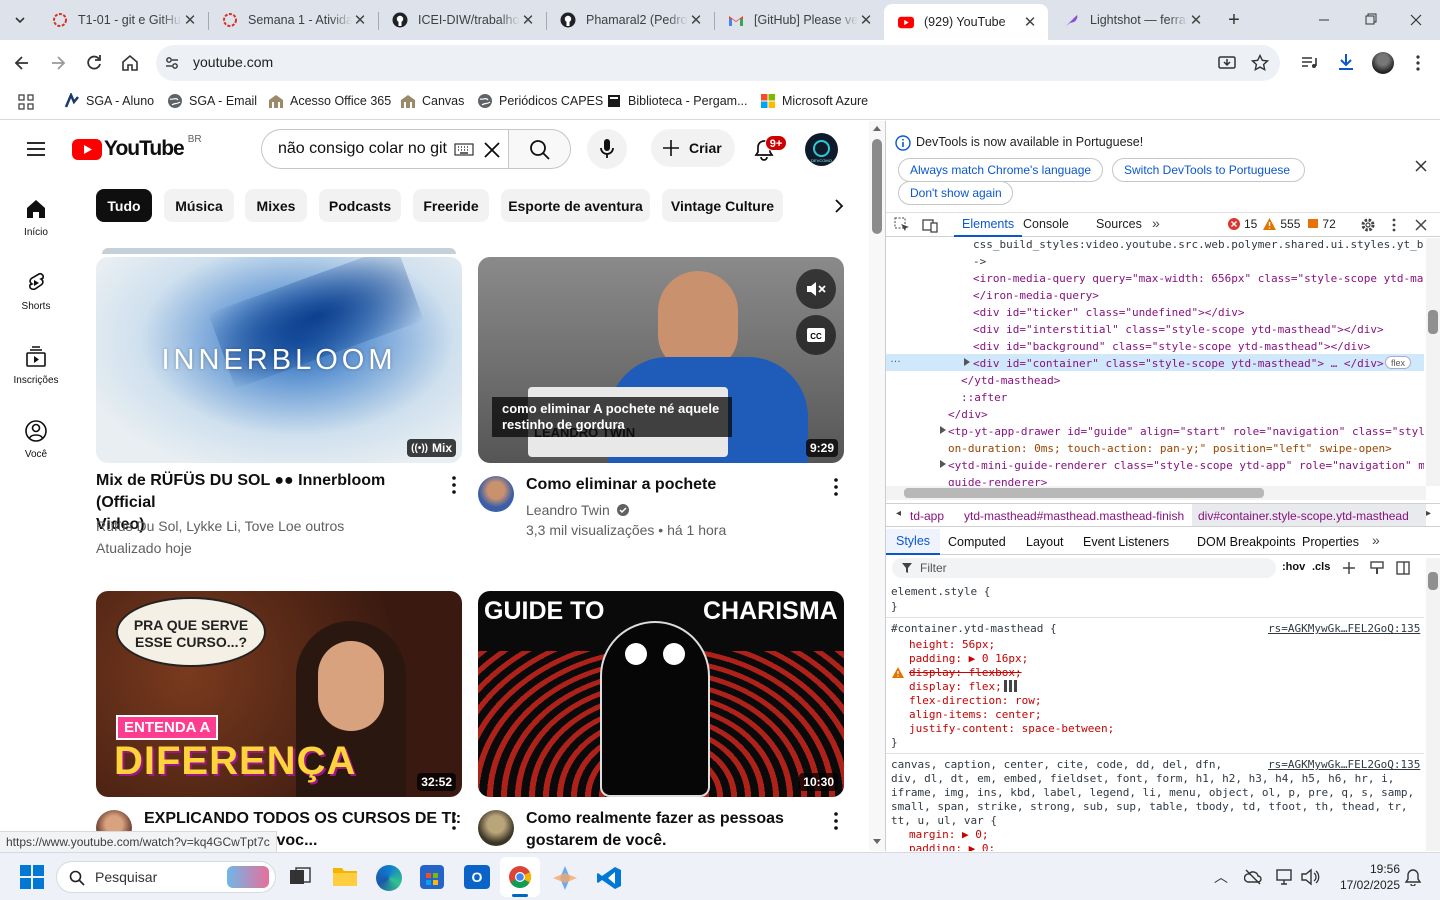 This screenshot has width=1440, height=900. I want to click on hamburger-menu-icon, so click(36, 149).